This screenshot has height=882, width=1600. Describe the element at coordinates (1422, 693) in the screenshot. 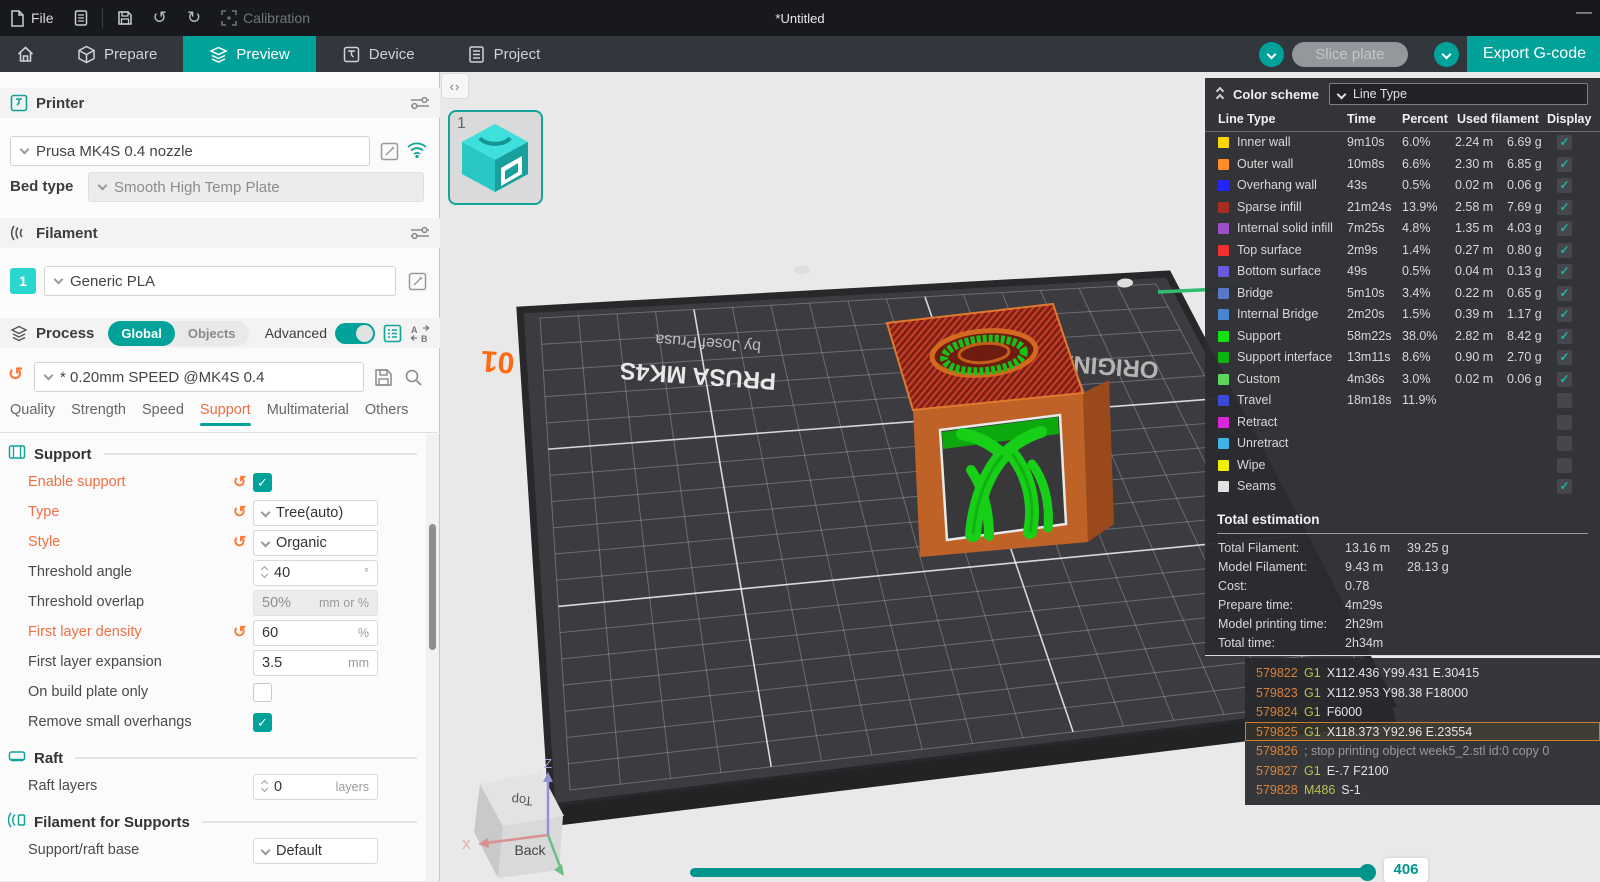

I see `gcode-line: 579823 G1 X112.953 Y98.38 F18000` at that location.